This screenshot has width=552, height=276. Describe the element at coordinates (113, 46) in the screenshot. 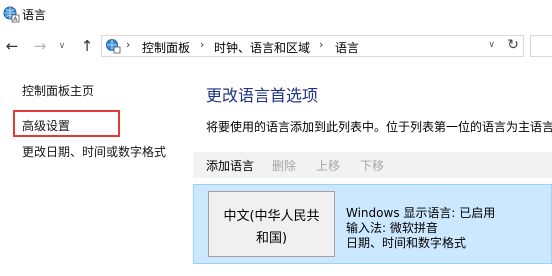

I see `control-panel-icon` at that location.